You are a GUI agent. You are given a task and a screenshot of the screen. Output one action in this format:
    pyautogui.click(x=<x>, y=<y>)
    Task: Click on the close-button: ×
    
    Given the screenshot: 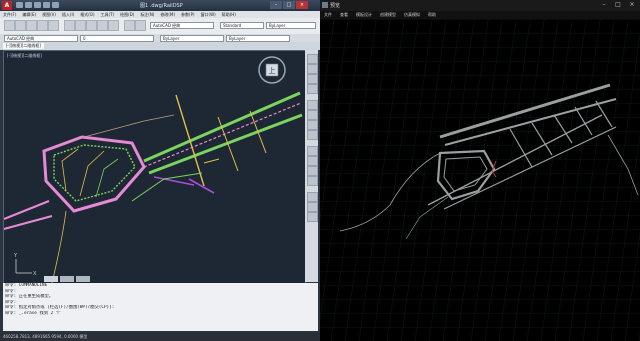 What is the action you would take?
    pyautogui.click(x=302, y=5)
    